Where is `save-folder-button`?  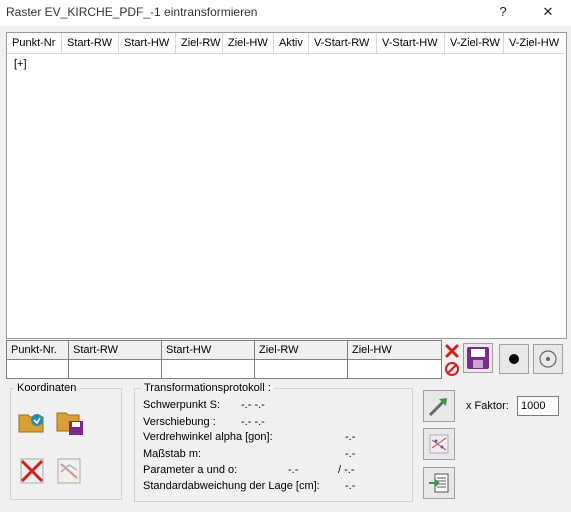 save-folder-button is located at coordinates (70, 422).